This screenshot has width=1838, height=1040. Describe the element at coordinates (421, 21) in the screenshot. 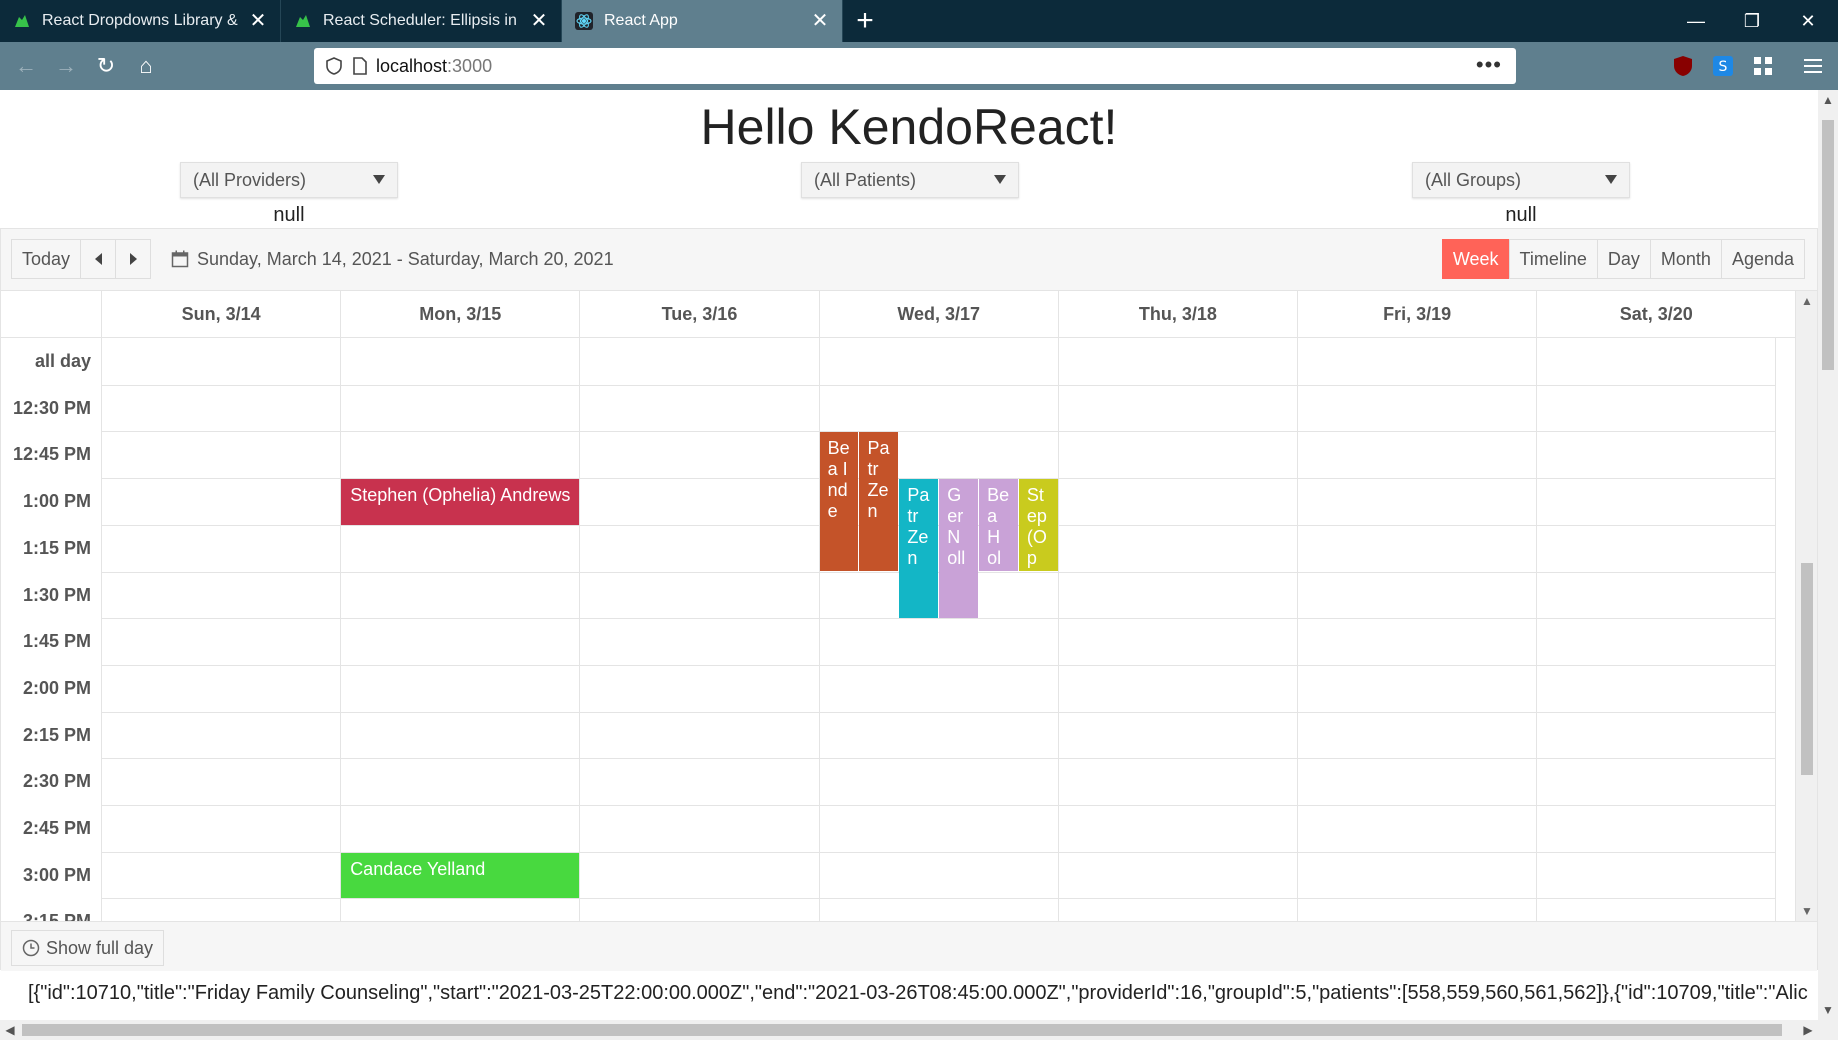

I see `browser-tab: React Scheduler: Ellipsis in Wee ✕` at that location.